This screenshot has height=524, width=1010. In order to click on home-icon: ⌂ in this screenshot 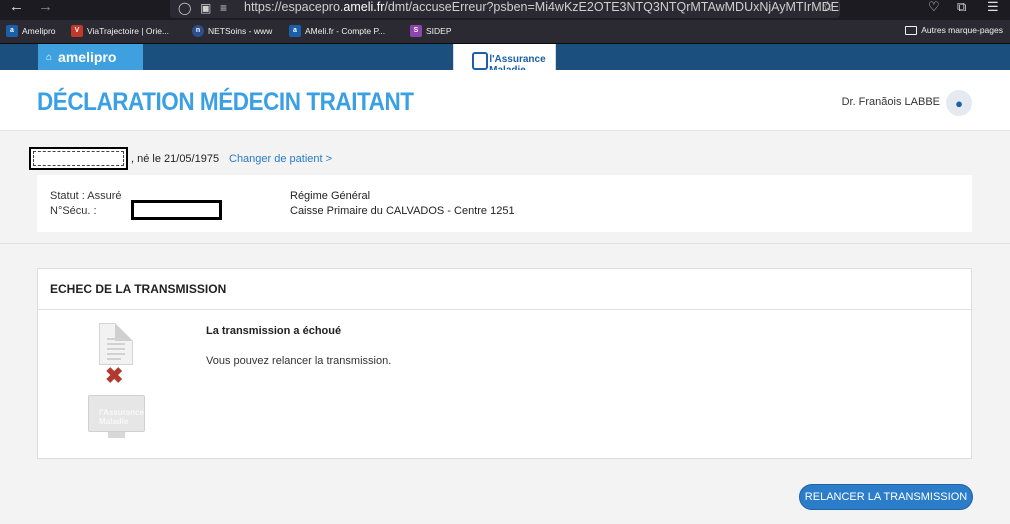, I will do `click(49, 57)`.